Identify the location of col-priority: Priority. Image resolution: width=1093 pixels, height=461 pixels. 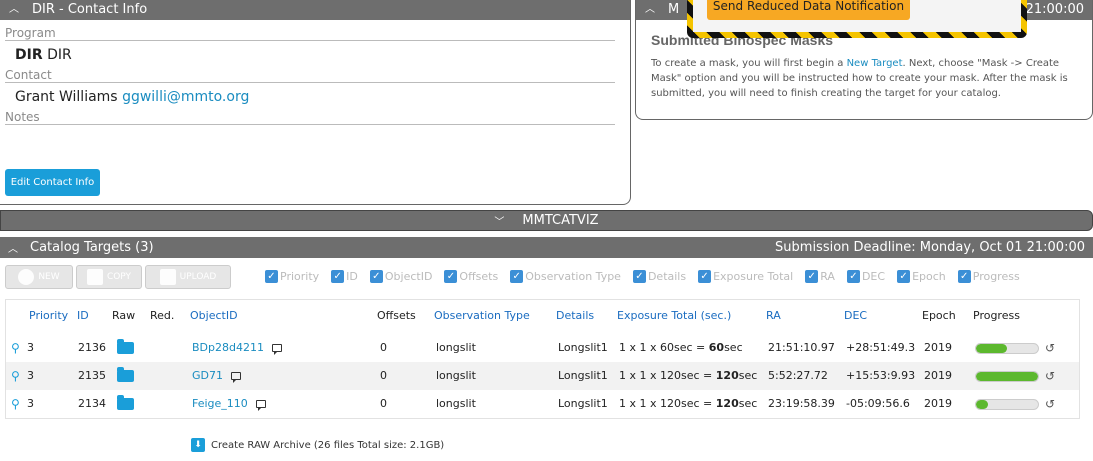
(48, 316).